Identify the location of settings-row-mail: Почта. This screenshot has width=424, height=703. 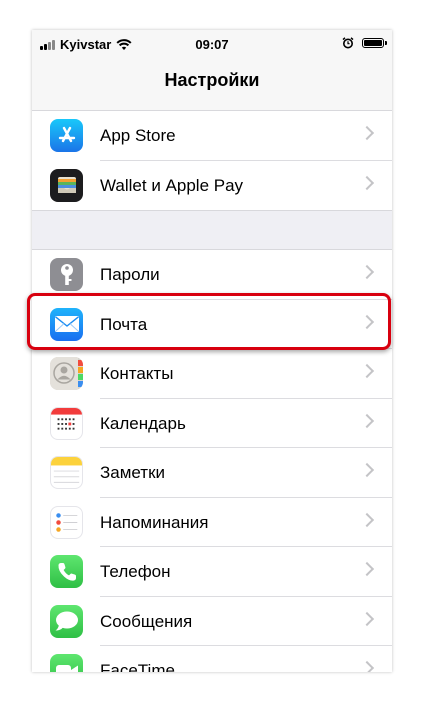
(212, 324).